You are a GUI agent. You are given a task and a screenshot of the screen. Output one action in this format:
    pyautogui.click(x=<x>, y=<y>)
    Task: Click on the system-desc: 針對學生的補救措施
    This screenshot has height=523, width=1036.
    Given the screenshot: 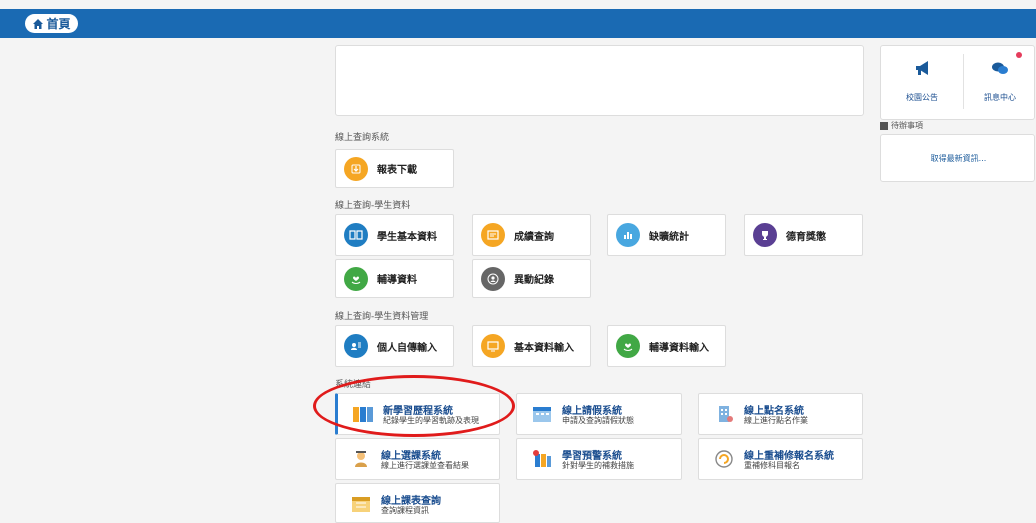 What is the action you would take?
    pyautogui.click(x=598, y=465)
    